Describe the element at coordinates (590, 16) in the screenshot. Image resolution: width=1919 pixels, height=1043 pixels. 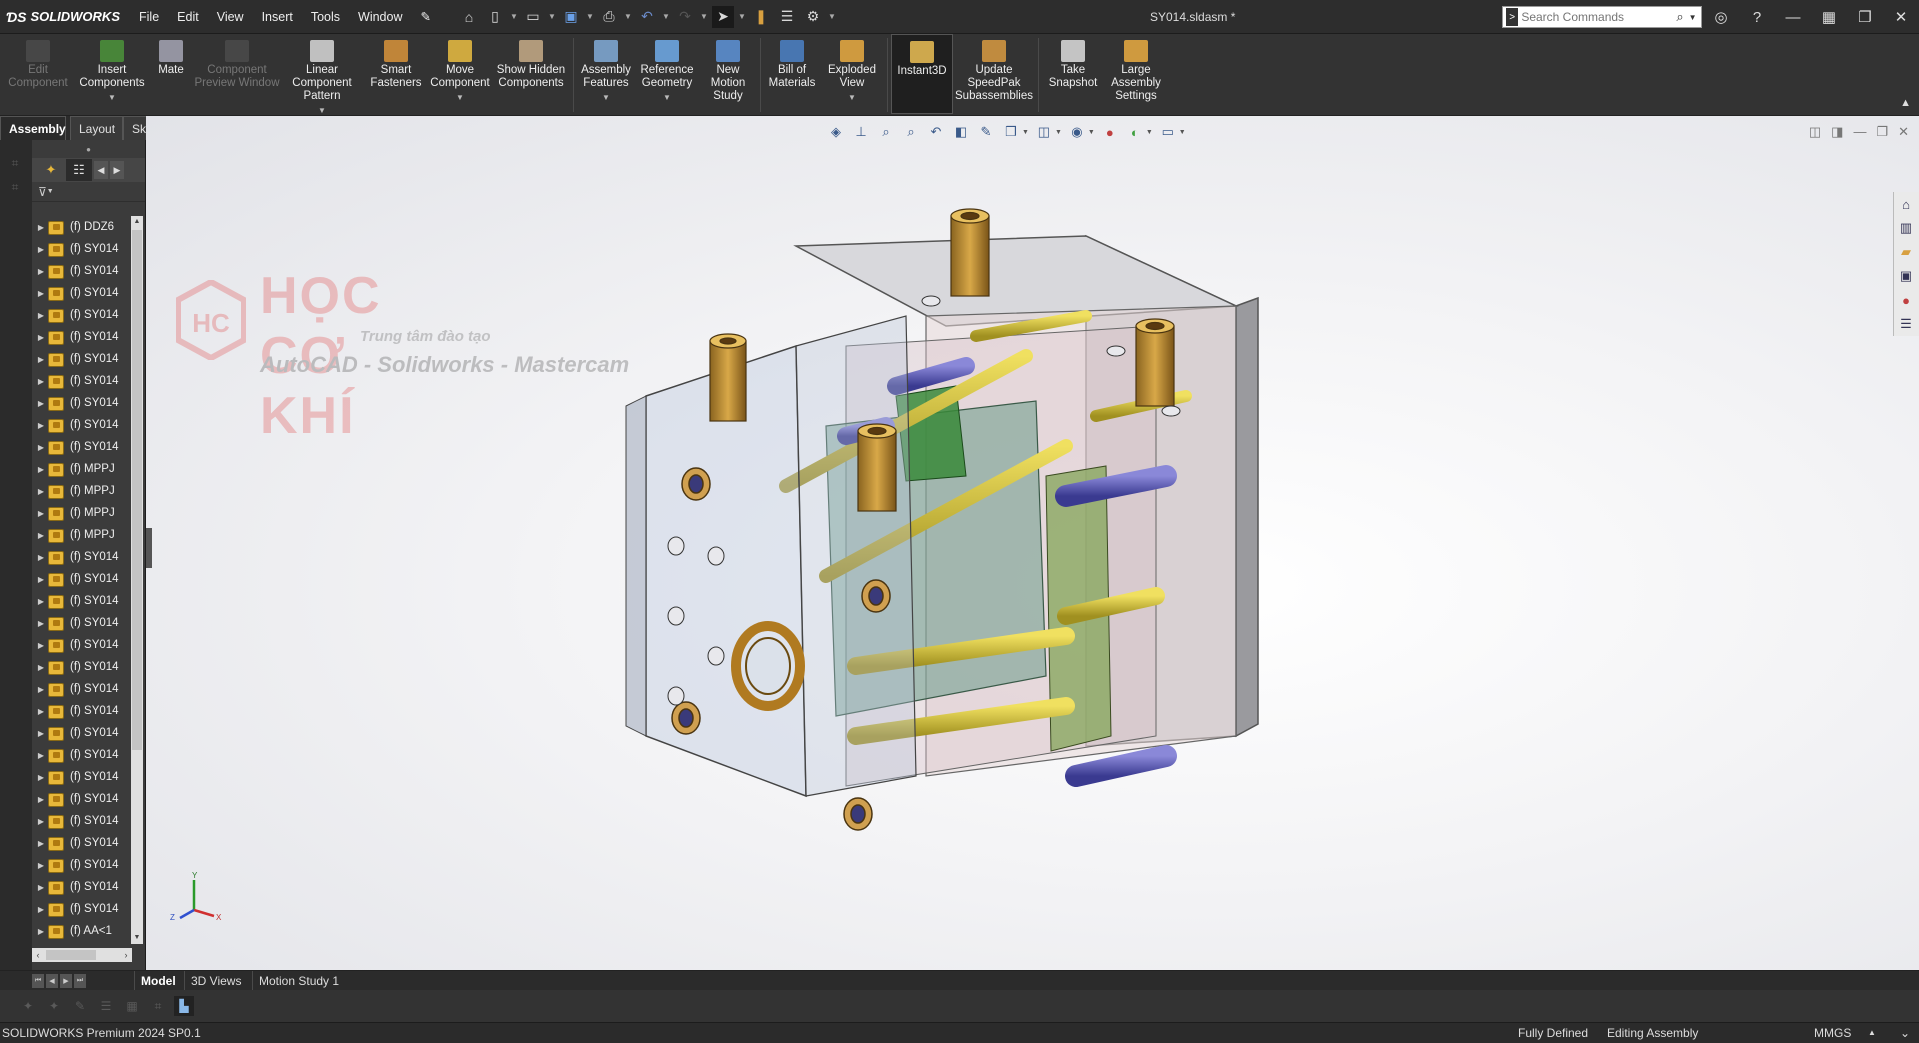
I see `save-caret-icon: ▼` at that location.